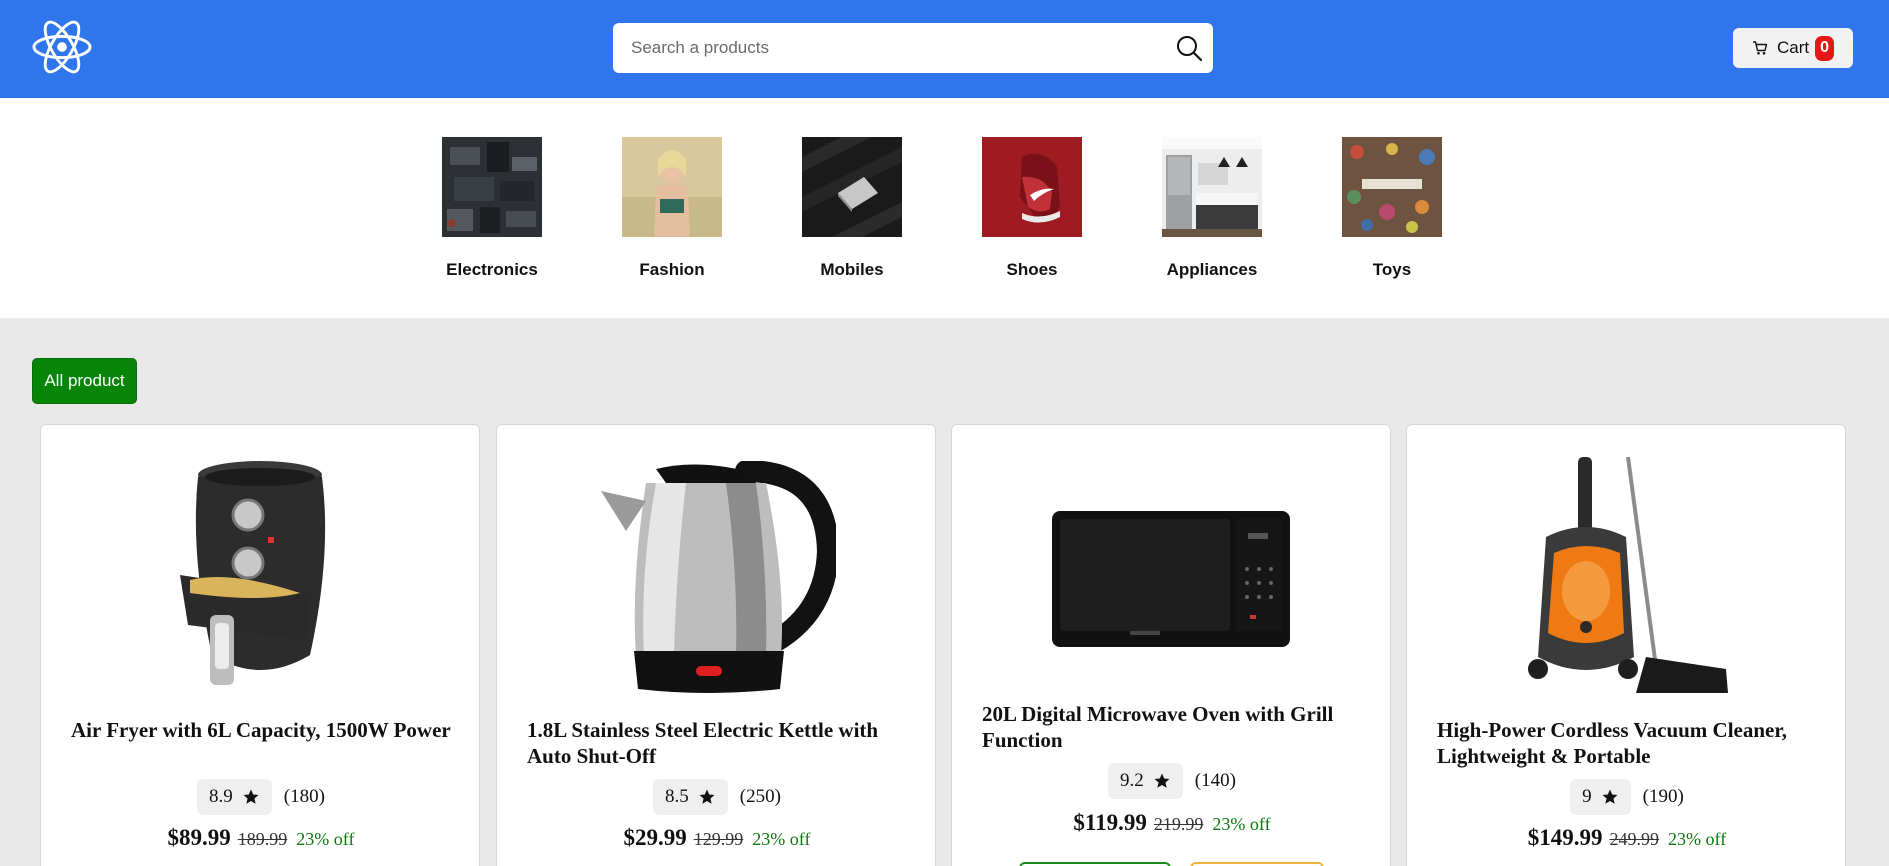 The width and height of the screenshot is (1889, 866). I want to click on review-count: (180), so click(304, 796).